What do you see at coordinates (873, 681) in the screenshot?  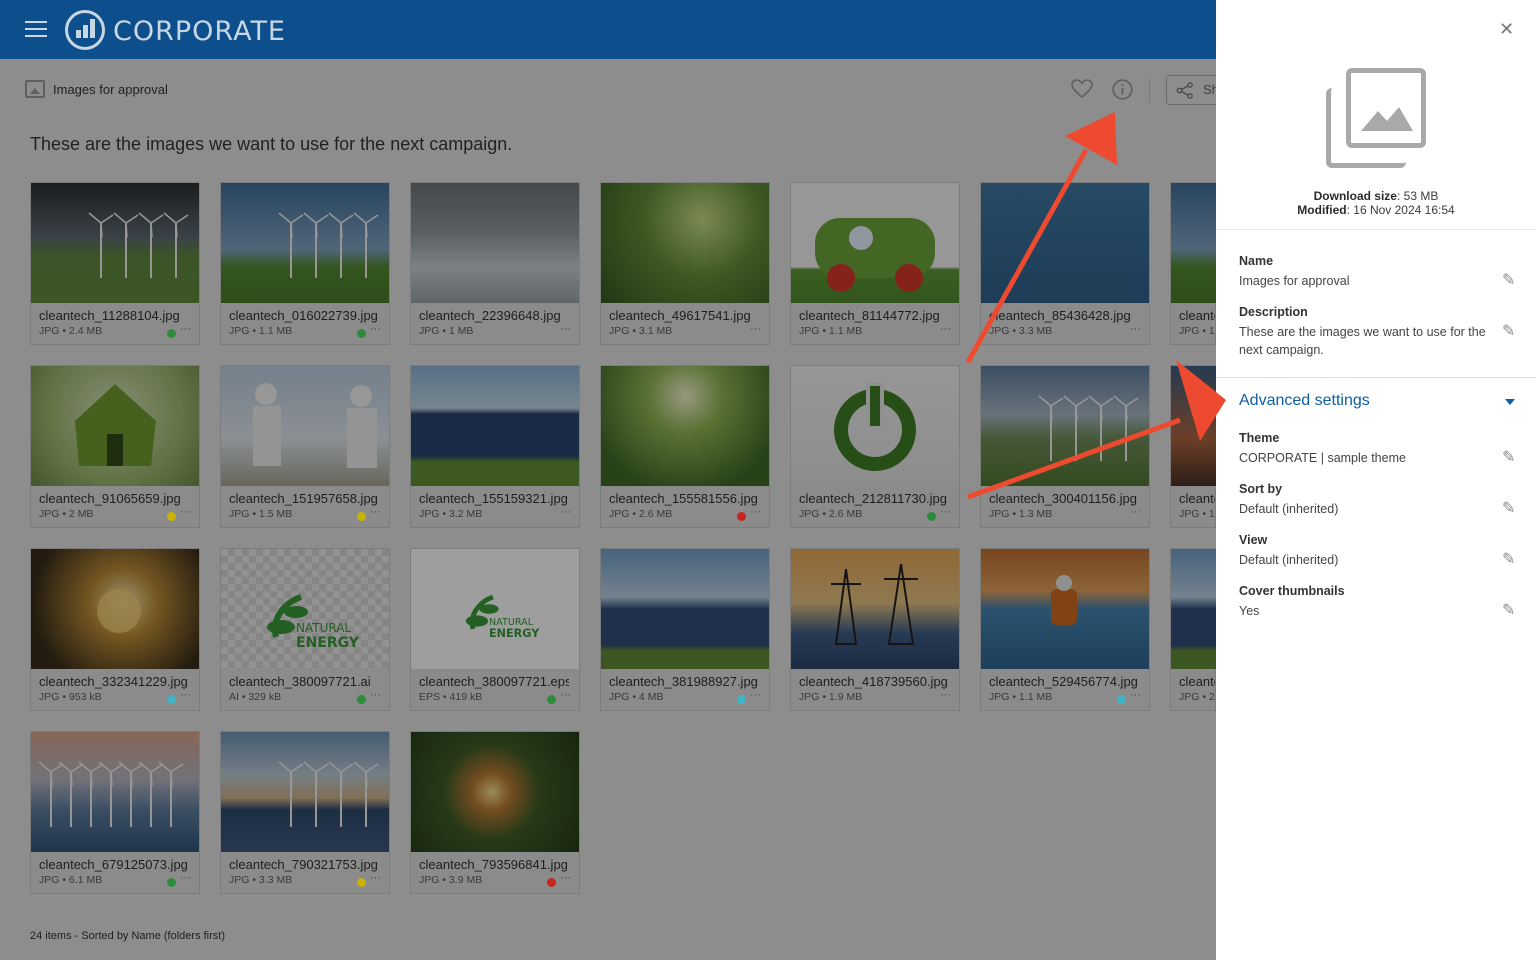 I see `file-name: cleantech_418739560.jpg` at bounding box center [873, 681].